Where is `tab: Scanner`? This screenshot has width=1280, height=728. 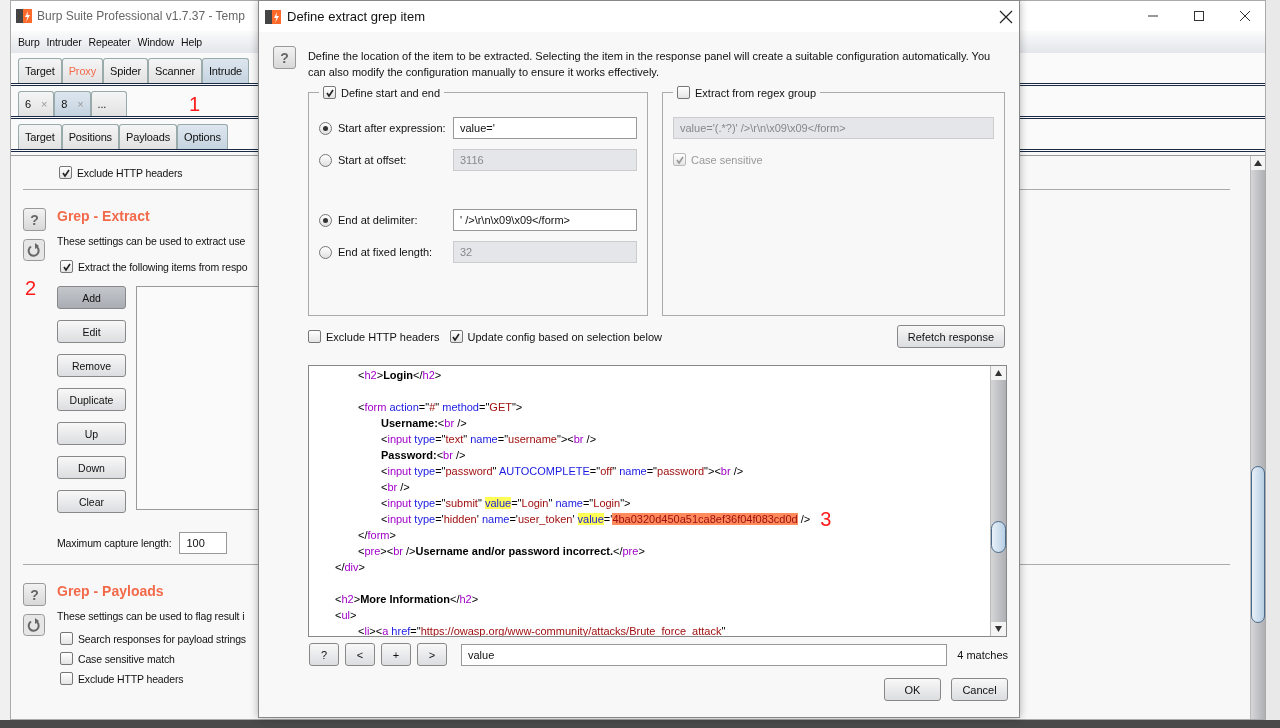
tab: Scanner is located at coordinates (174, 70).